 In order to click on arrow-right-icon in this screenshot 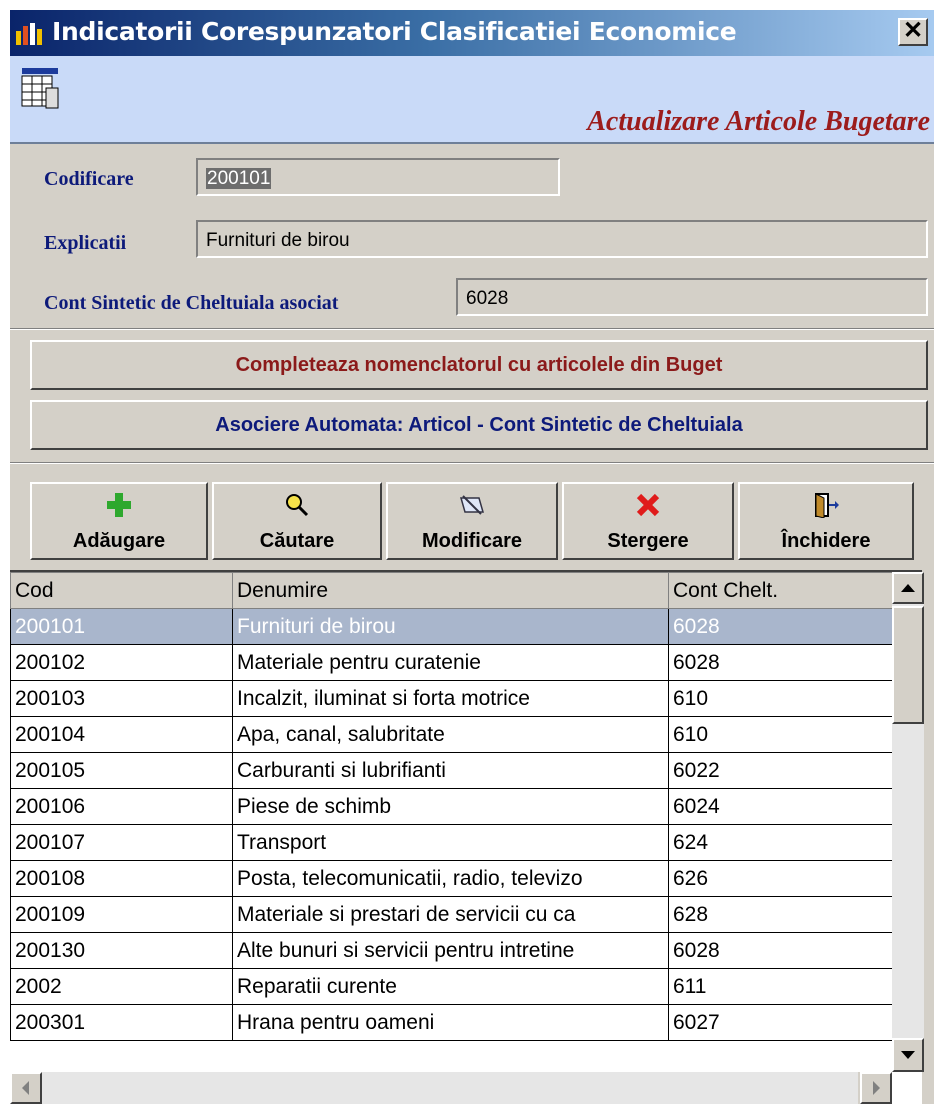, I will do `click(876, 1088)`.